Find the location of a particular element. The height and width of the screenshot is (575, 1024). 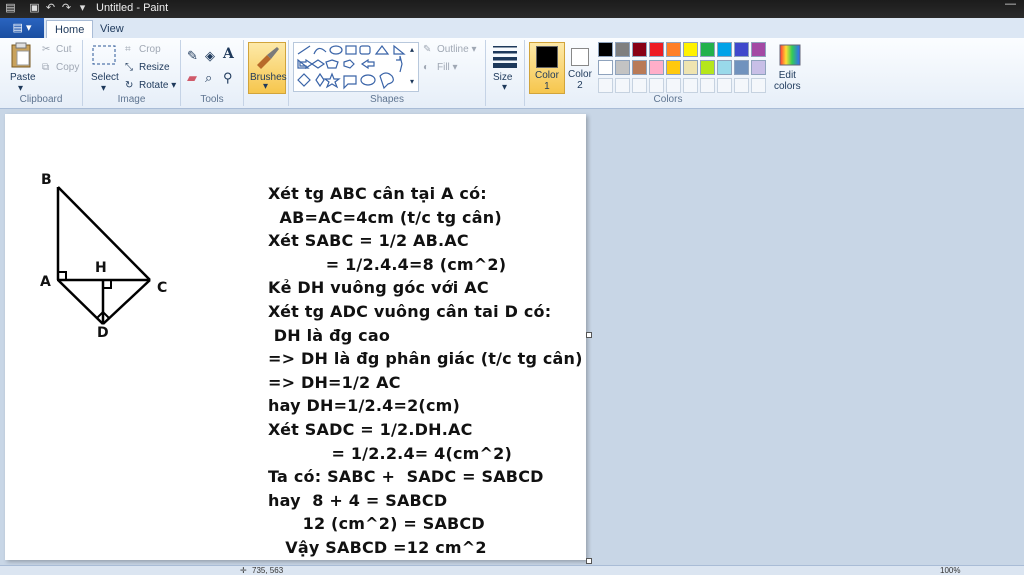

color1-button: Color 1 is located at coordinates (547, 68).